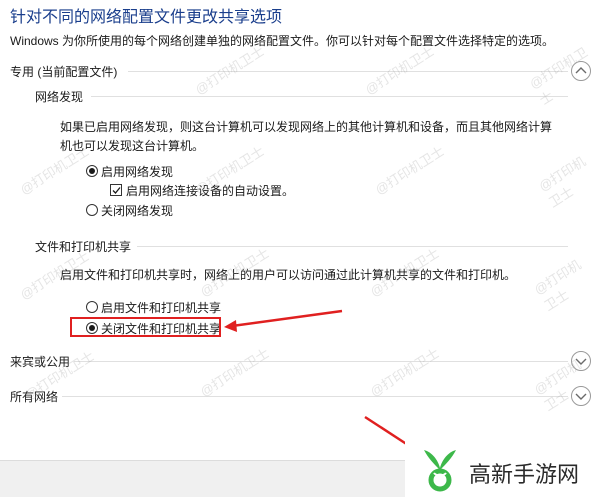 This screenshot has height=497, width=600. What do you see at coordinates (145, 327) in the screenshot?
I see `highlight-box` at bounding box center [145, 327].